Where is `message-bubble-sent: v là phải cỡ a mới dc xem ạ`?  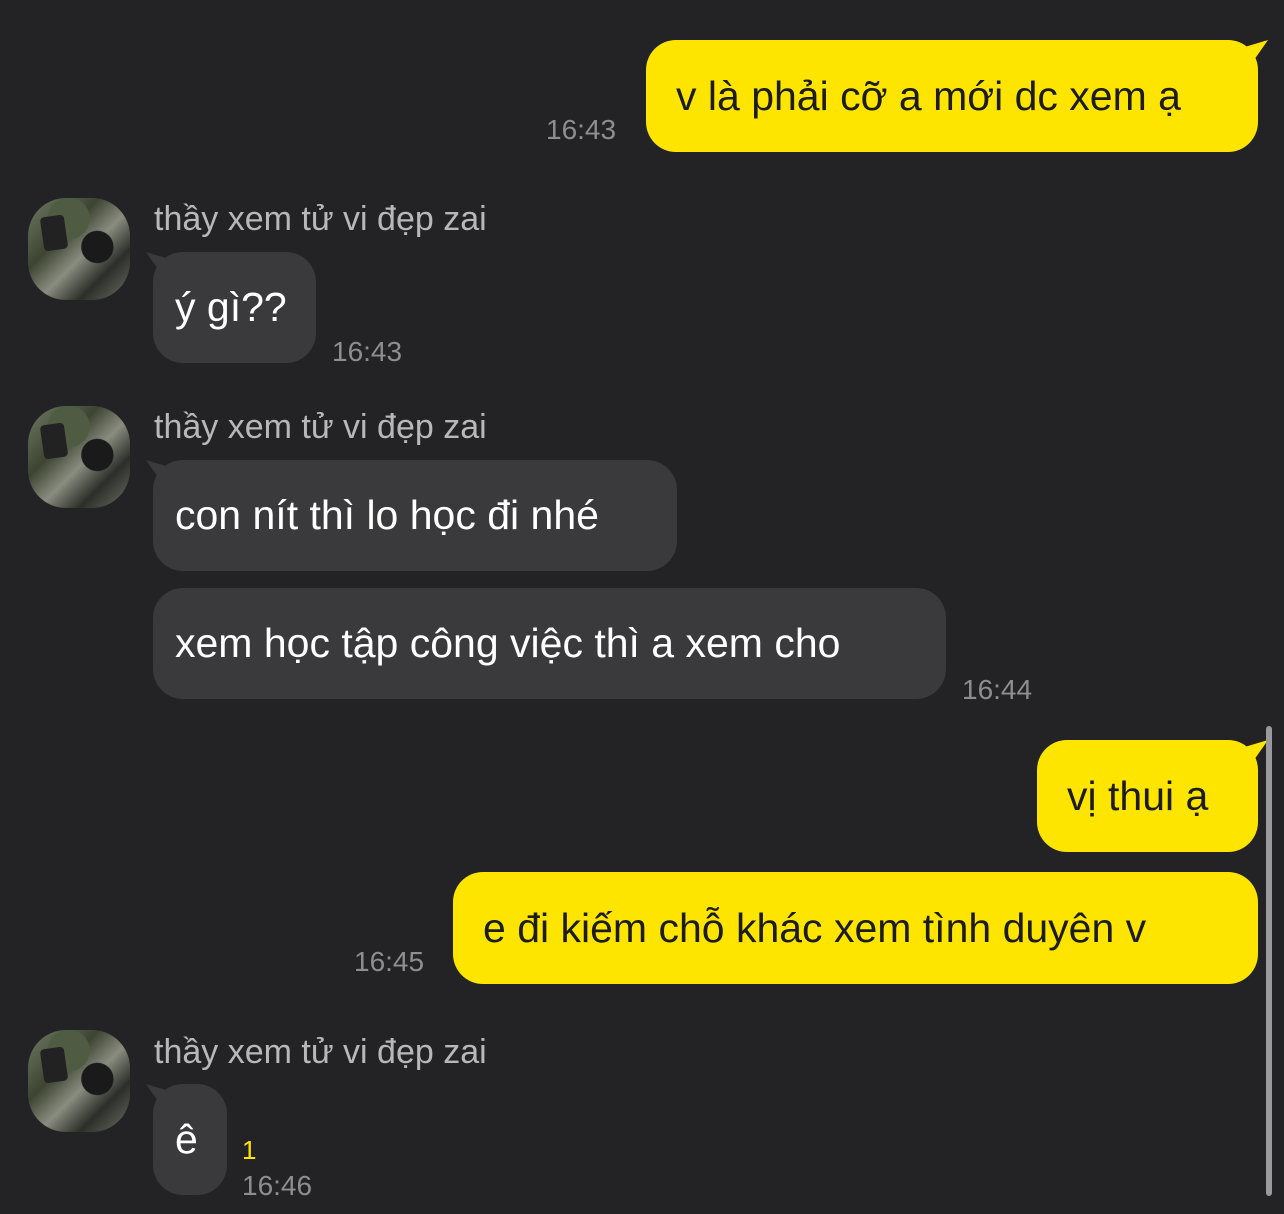
message-bubble-sent: v là phải cỡ a mới dc xem ạ is located at coordinates (952, 96).